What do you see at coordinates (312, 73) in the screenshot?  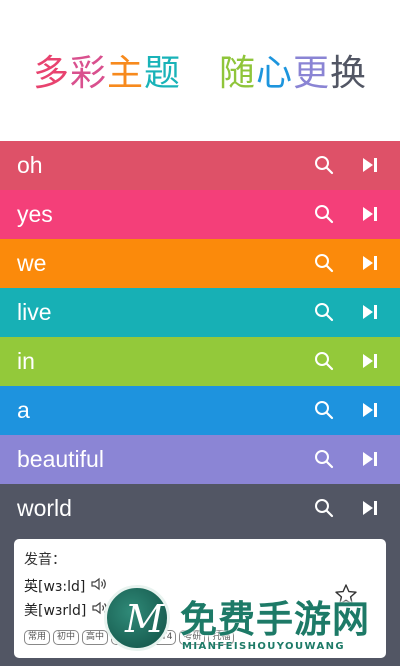 I see `header-char: 更` at bounding box center [312, 73].